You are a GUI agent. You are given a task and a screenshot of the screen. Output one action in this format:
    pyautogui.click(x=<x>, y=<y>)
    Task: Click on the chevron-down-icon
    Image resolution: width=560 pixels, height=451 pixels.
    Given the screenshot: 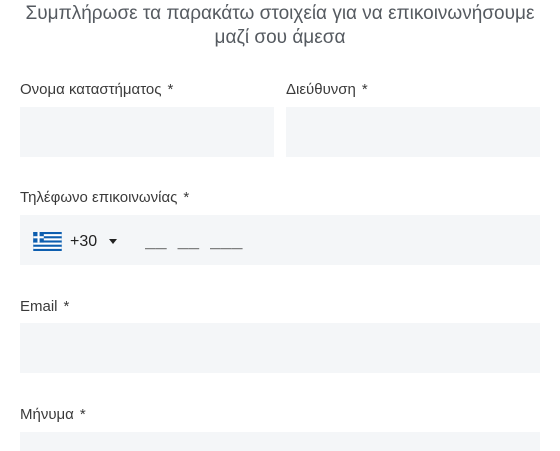 What is the action you would take?
    pyautogui.click(x=113, y=241)
    